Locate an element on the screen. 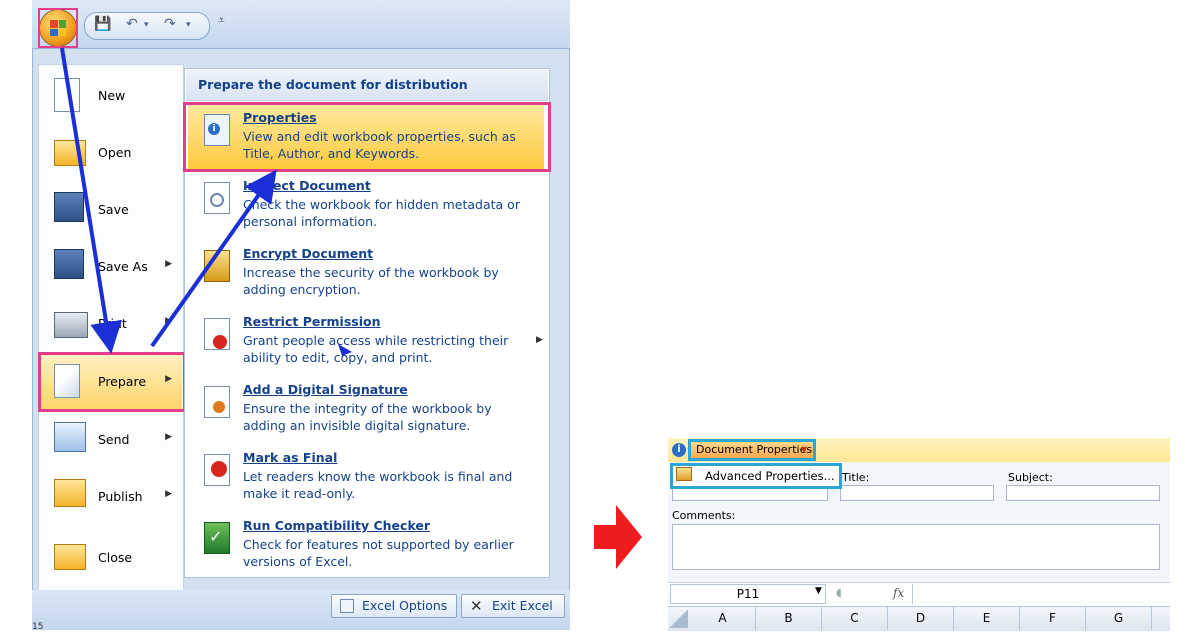 Image resolution: width=1200 pixels, height=632 pixels. menu-item-save: Save is located at coordinates (111, 210).